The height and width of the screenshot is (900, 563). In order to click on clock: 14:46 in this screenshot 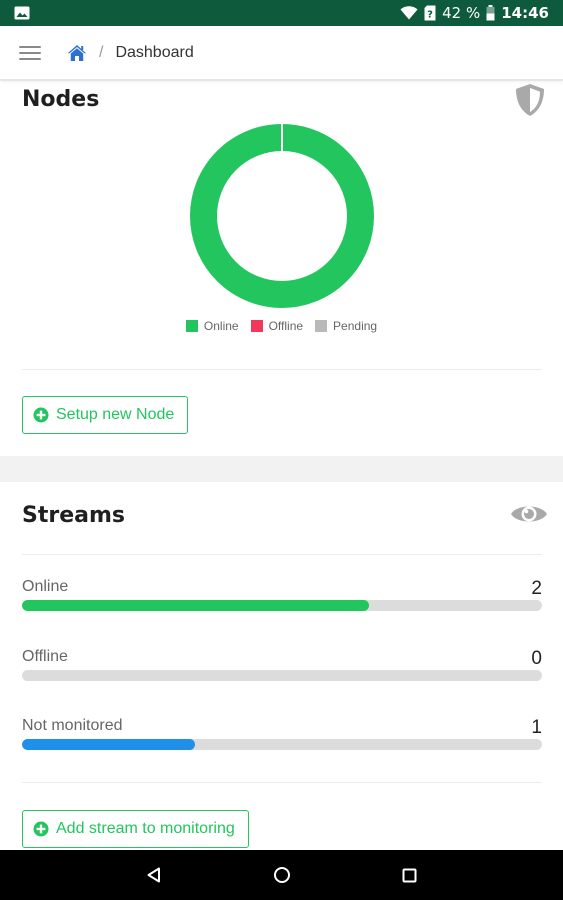, I will do `click(525, 13)`.